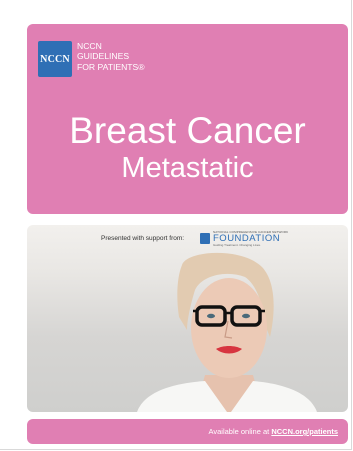 The height and width of the screenshot is (451, 353). Describe the element at coordinates (111, 66) in the screenshot. I see `logo-line-3: FOR PATIENTS®` at that location.